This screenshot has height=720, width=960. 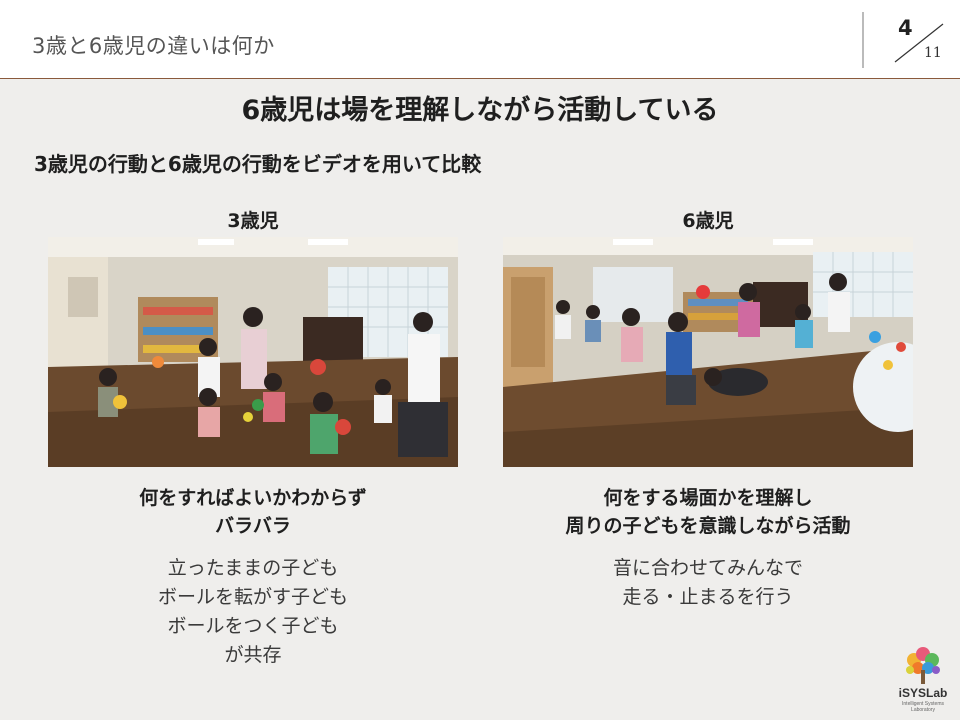 I want to click on age3-summary: 何をすればよいかわからず バラバラ, so click(x=253, y=512).